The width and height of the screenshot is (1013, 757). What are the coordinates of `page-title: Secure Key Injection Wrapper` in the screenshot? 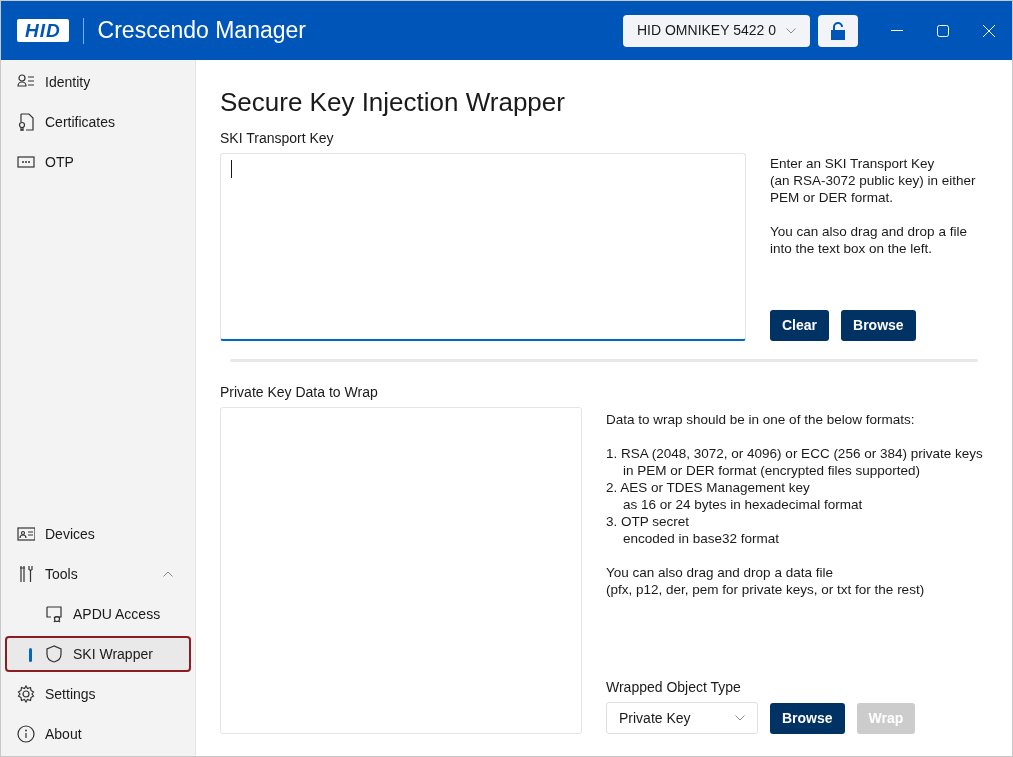 It's located at (393, 102).